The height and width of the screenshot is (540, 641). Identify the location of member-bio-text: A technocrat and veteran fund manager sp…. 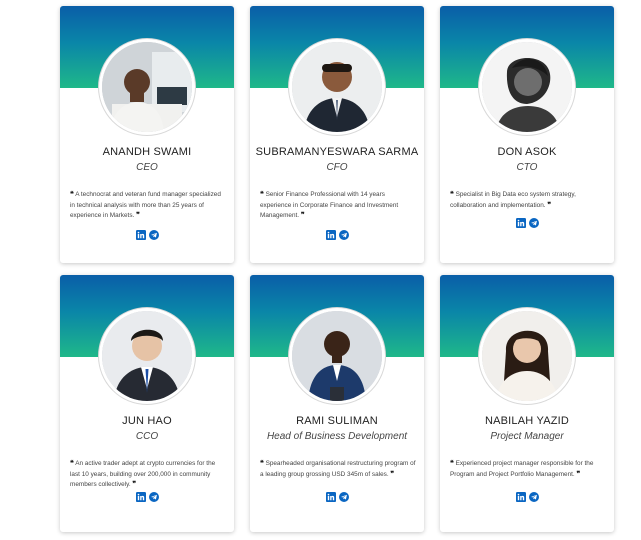
(145, 205).